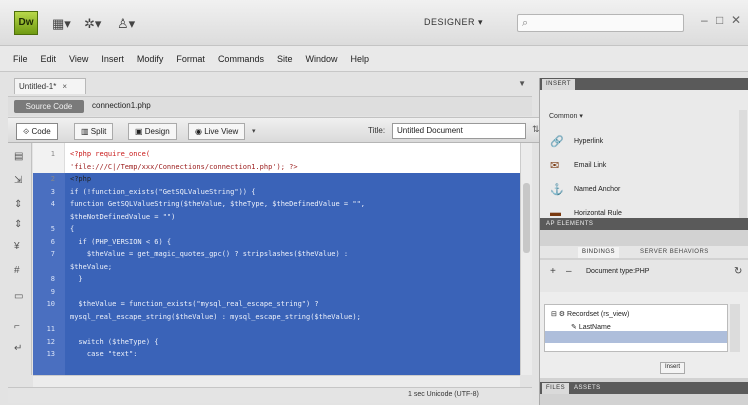 The image size is (748, 405). What do you see at coordinates (17, 246) in the screenshot?
I see `balance-braces-icon: ¥` at bounding box center [17, 246].